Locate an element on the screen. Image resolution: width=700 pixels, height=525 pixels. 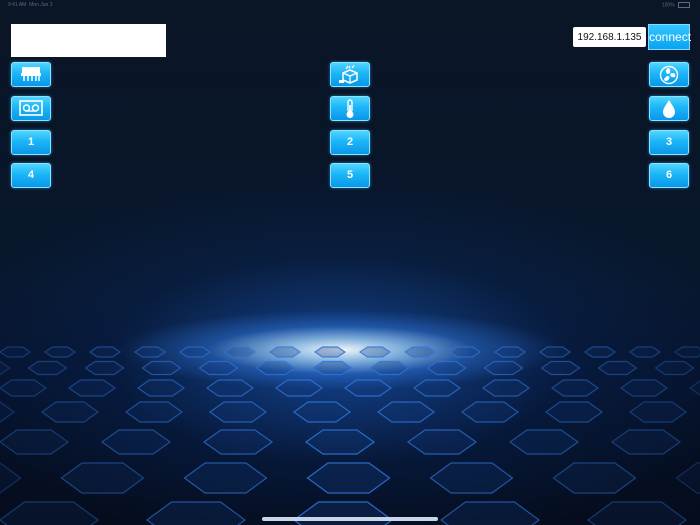
printer-icon is located at coordinates (31, 74).